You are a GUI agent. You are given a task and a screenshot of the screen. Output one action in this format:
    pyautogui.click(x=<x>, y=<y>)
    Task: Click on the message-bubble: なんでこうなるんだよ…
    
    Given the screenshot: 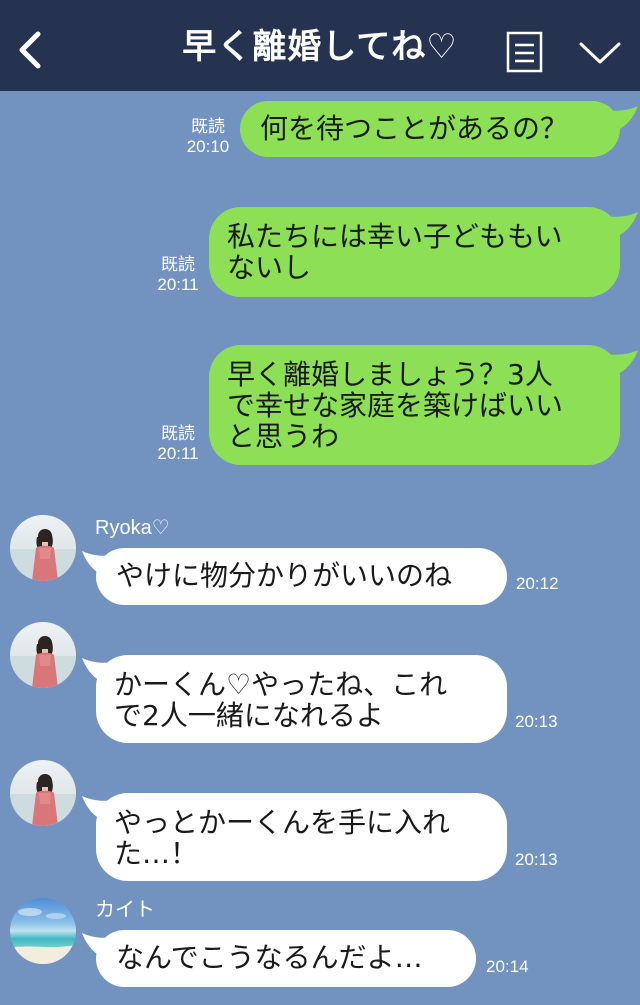 What is the action you would take?
    pyautogui.click(x=286, y=958)
    